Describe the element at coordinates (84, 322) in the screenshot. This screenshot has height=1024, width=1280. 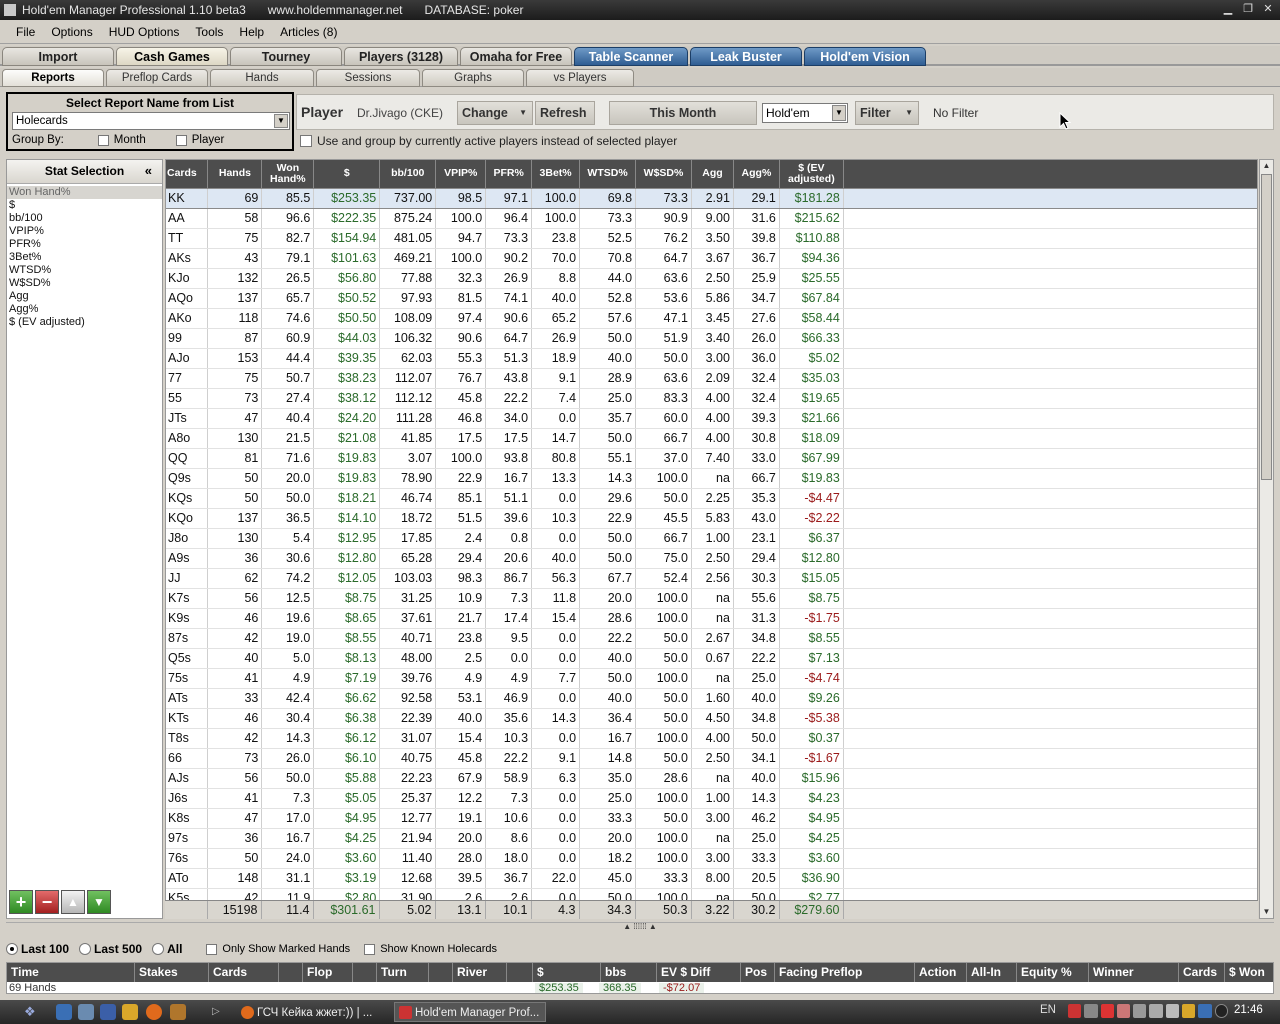
I see `stat-item: $ (EV adjusted)` at that location.